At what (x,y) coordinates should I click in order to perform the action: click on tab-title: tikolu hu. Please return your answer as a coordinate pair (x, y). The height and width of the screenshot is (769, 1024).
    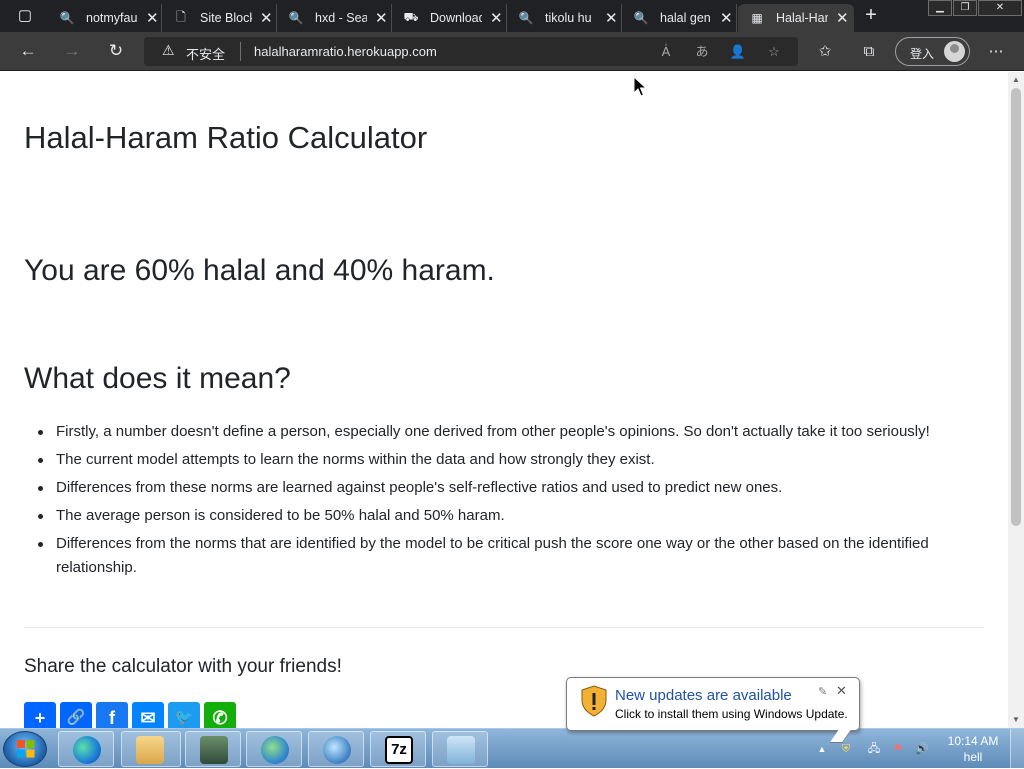
    Looking at the image, I should click on (568, 18).